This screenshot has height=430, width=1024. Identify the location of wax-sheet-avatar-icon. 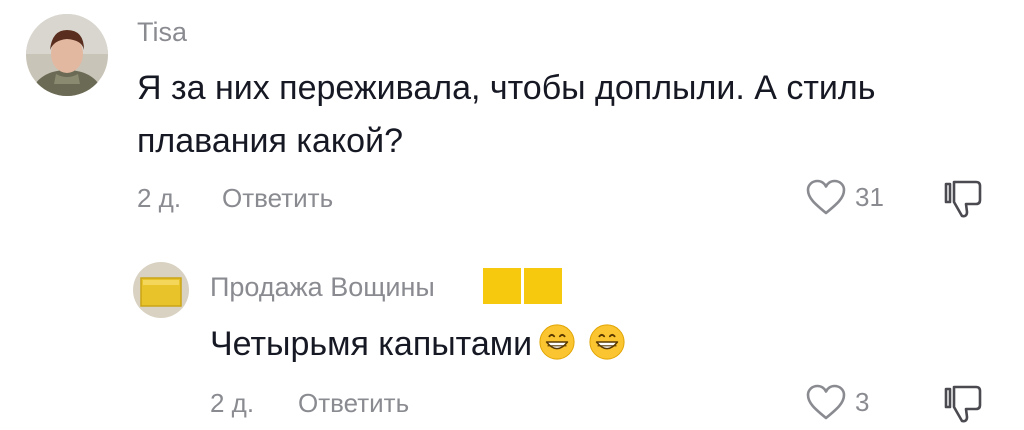
(161, 290).